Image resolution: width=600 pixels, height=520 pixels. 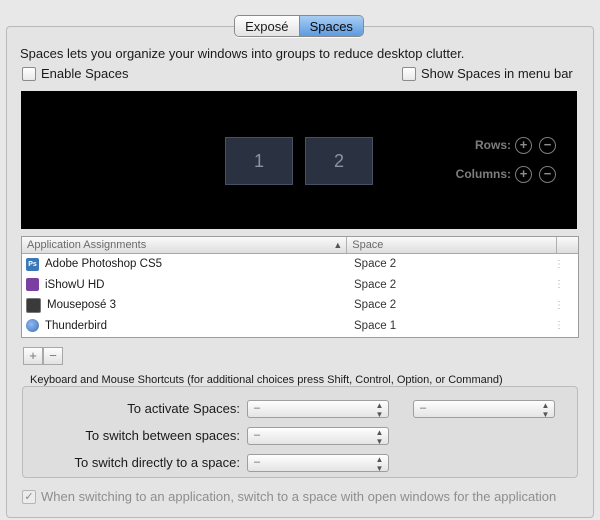 I want to click on tab-spaces: Spaces, so click(x=330, y=26).